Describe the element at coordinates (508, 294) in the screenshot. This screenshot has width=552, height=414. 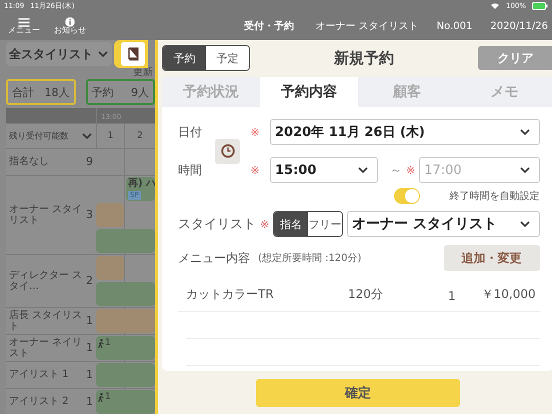
I see `menu-item-price: ￥10,000` at that location.